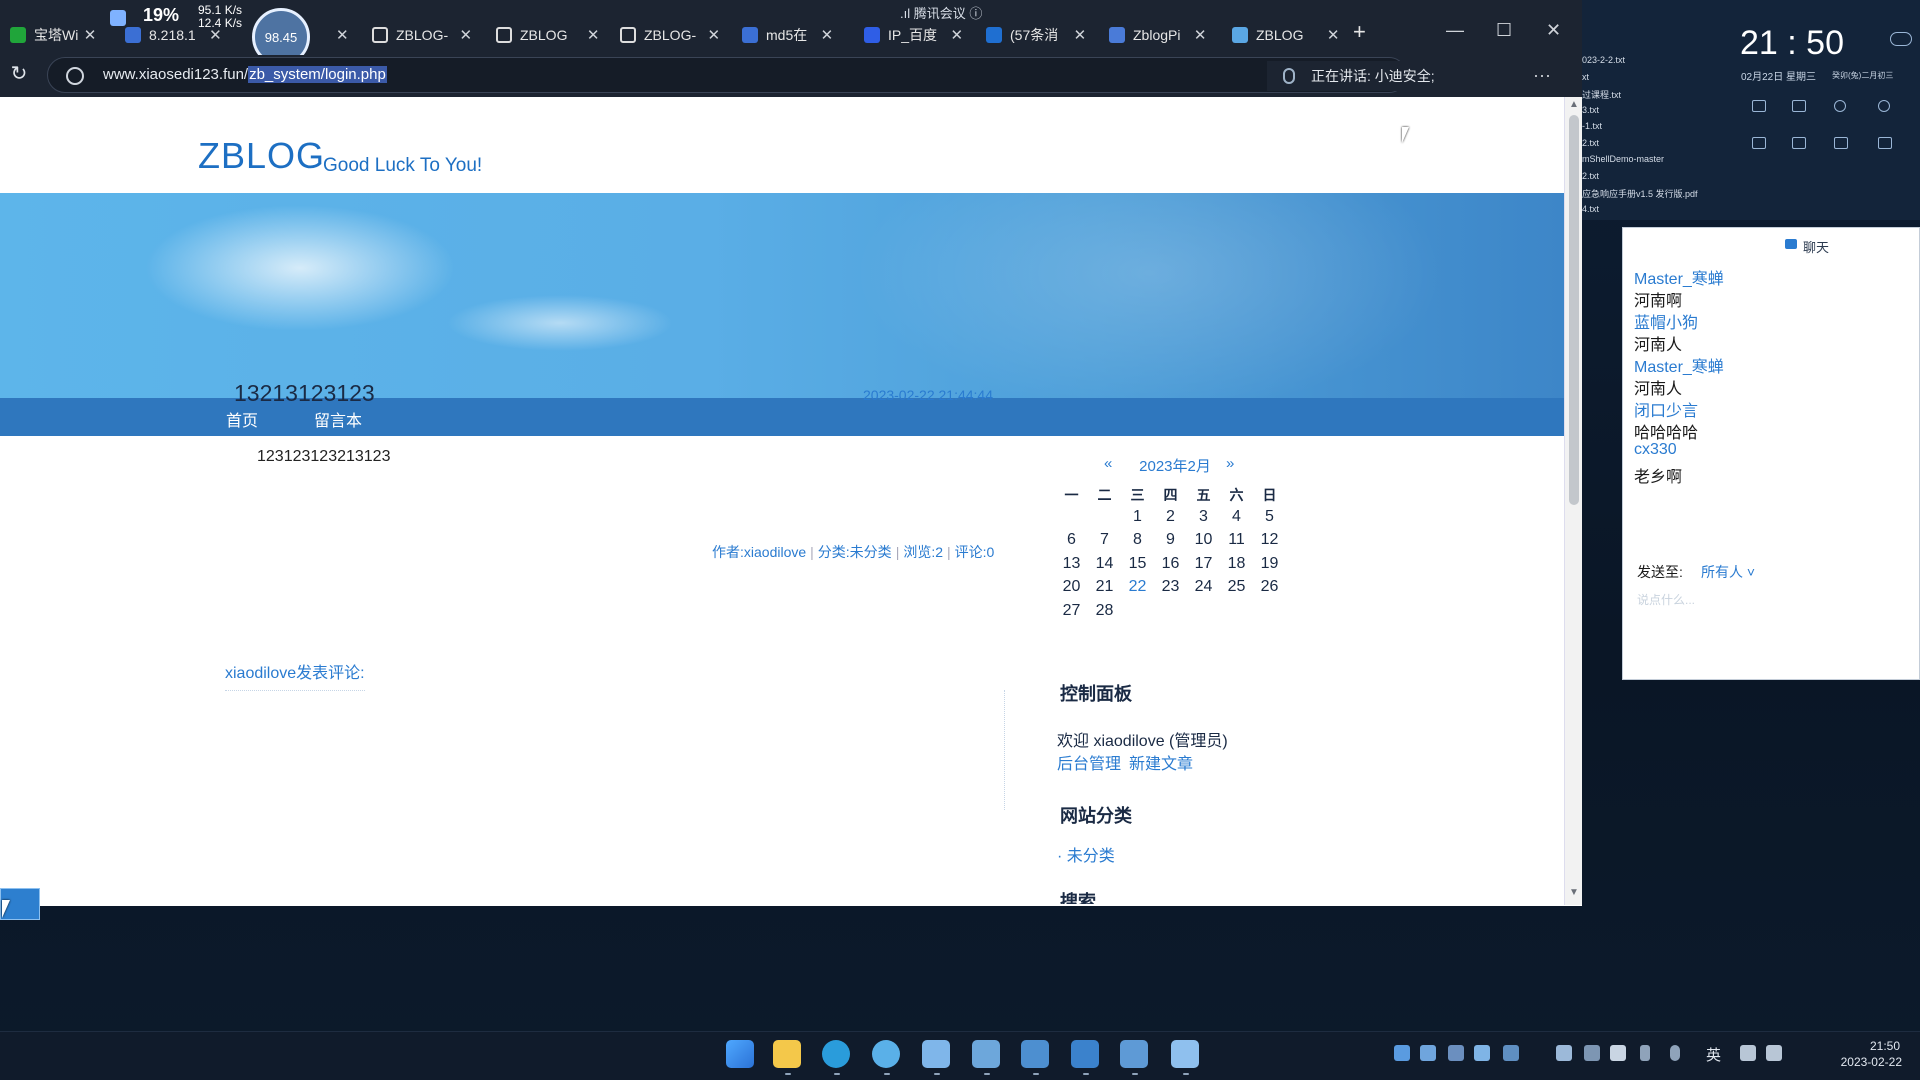 The width and height of the screenshot is (1920, 1080). What do you see at coordinates (75, 76) in the screenshot?
I see `globe-icon` at bounding box center [75, 76].